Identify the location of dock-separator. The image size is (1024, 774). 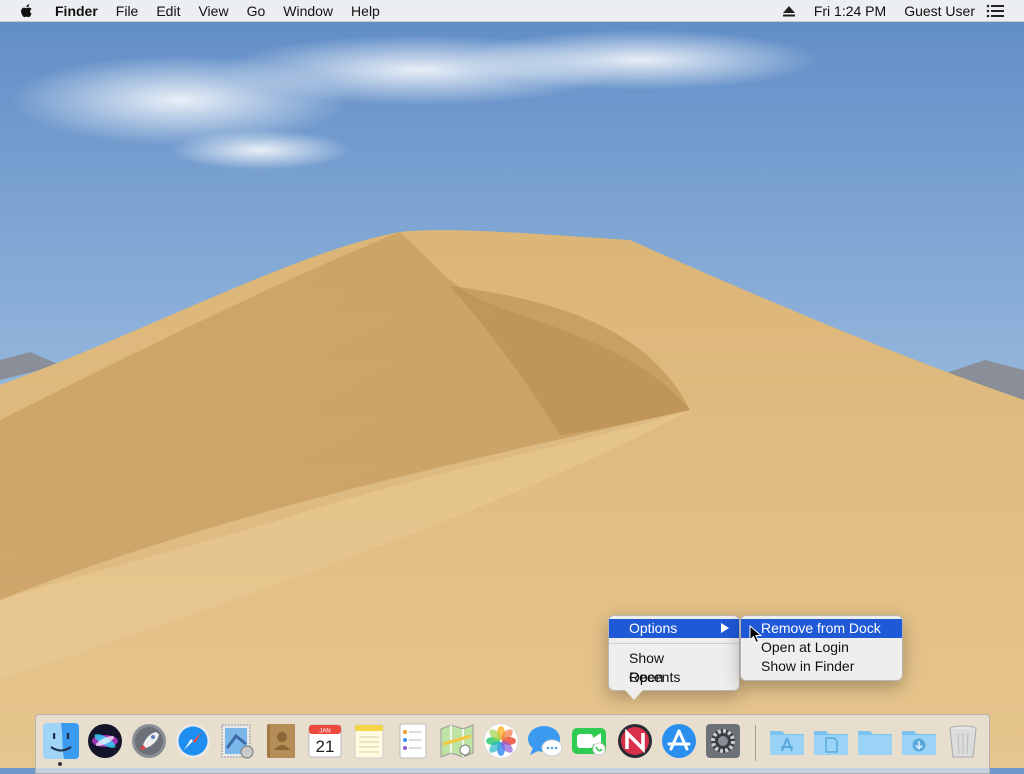
(755, 743).